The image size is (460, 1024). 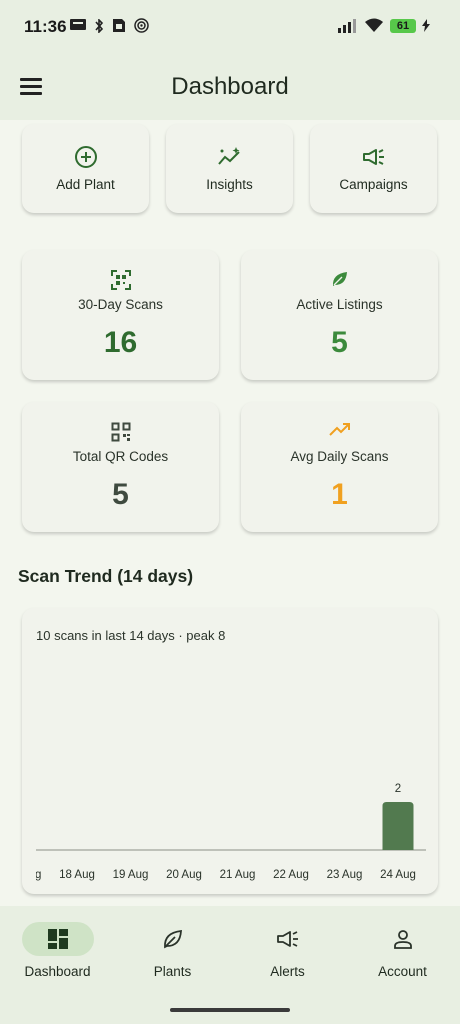 I want to click on stat-label: Active Listings, so click(x=339, y=304).